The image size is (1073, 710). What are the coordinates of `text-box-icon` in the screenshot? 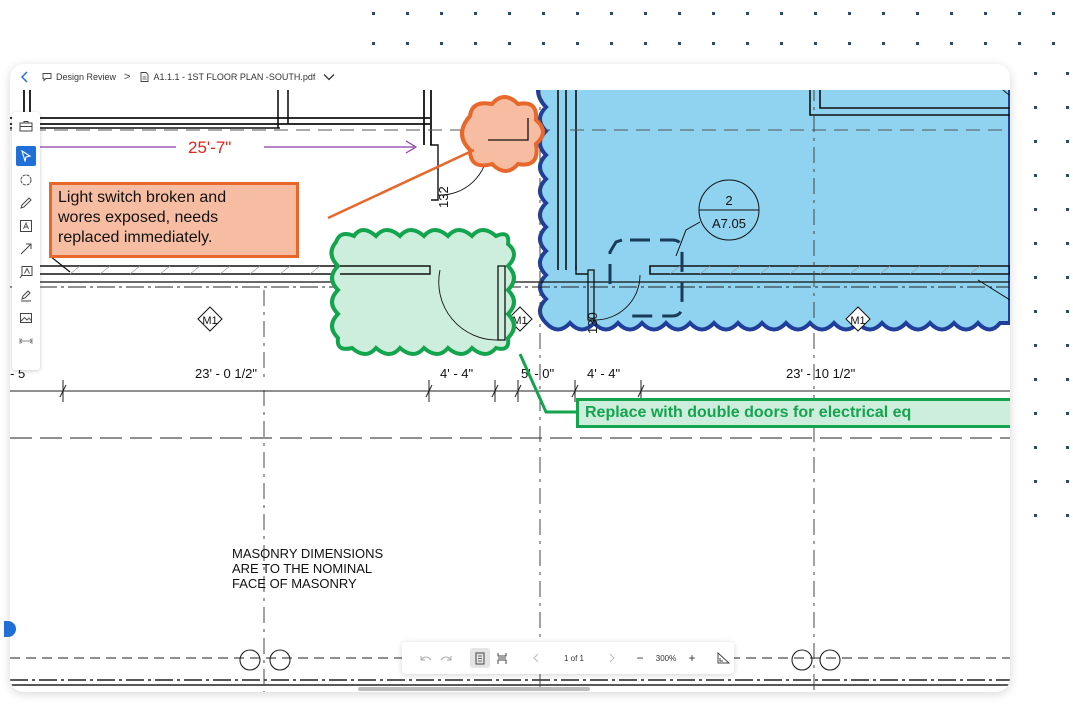 It's located at (26, 226).